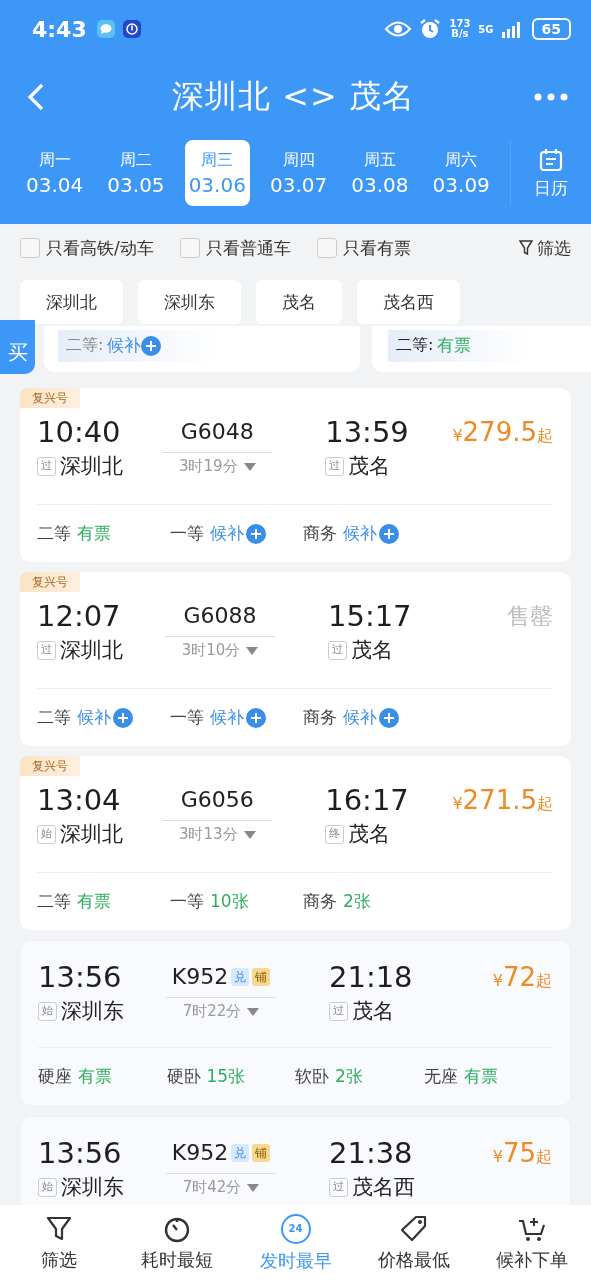 This screenshot has width=591, height=1280. What do you see at coordinates (55, 1076) in the screenshot?
I see `seat-class: 硬座` at bounding box center [55, 1076].